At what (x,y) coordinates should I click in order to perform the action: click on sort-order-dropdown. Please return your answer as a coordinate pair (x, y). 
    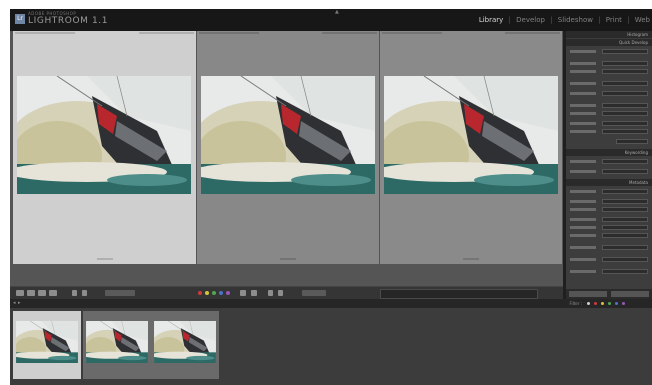
    Looking at the image, I should click on (120, 293).